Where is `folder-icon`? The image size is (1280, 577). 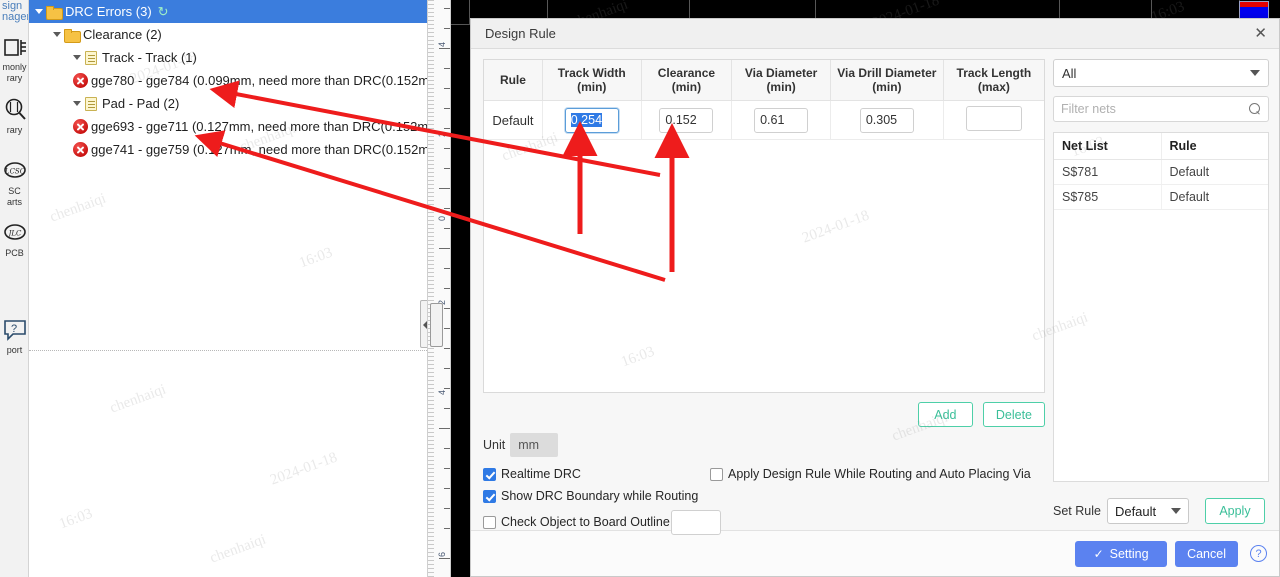 folder-icon is located at coordinates (54, 12).